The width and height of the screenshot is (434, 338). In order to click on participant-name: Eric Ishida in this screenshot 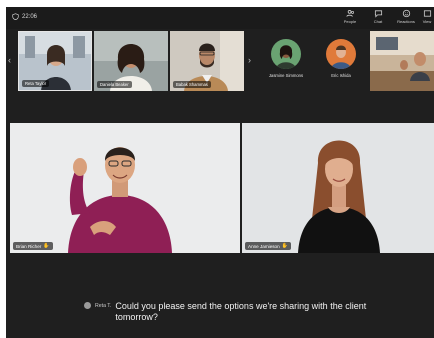, I will do `click(341, 75)`.